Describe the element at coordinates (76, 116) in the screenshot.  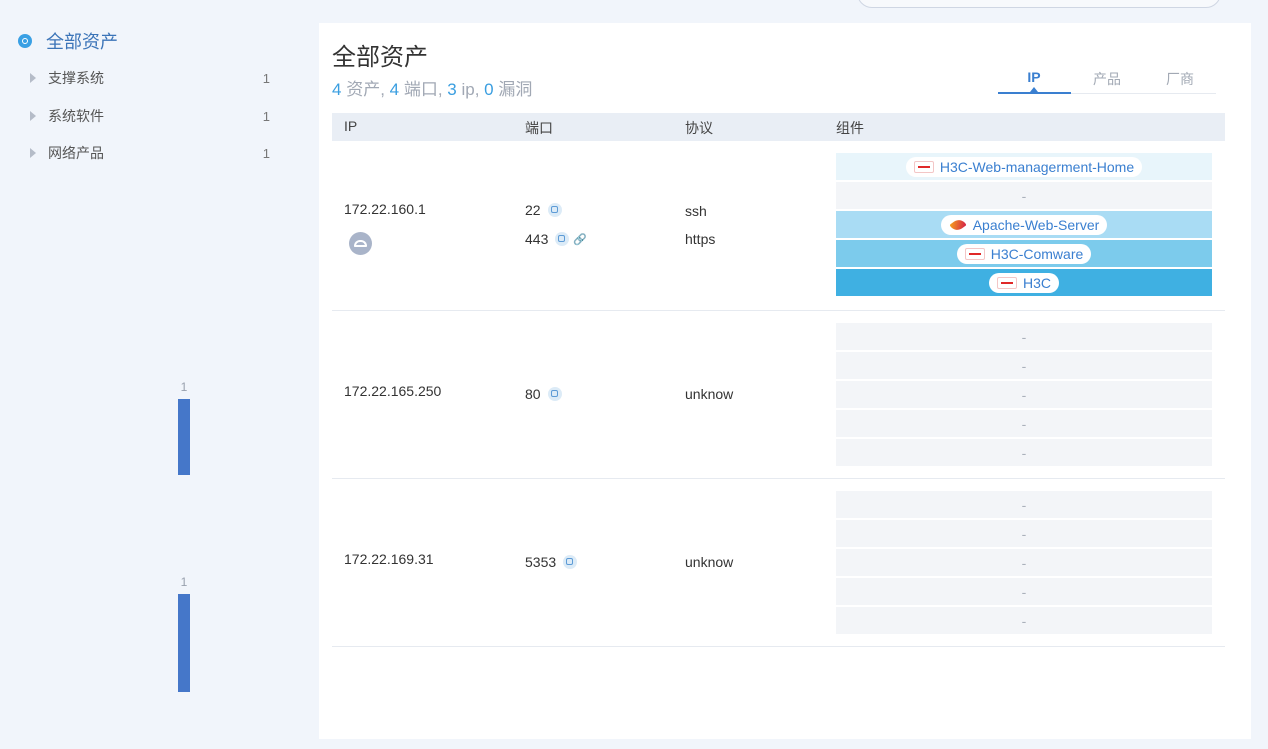
I see `tree-item-label: 系统软件` at that location.